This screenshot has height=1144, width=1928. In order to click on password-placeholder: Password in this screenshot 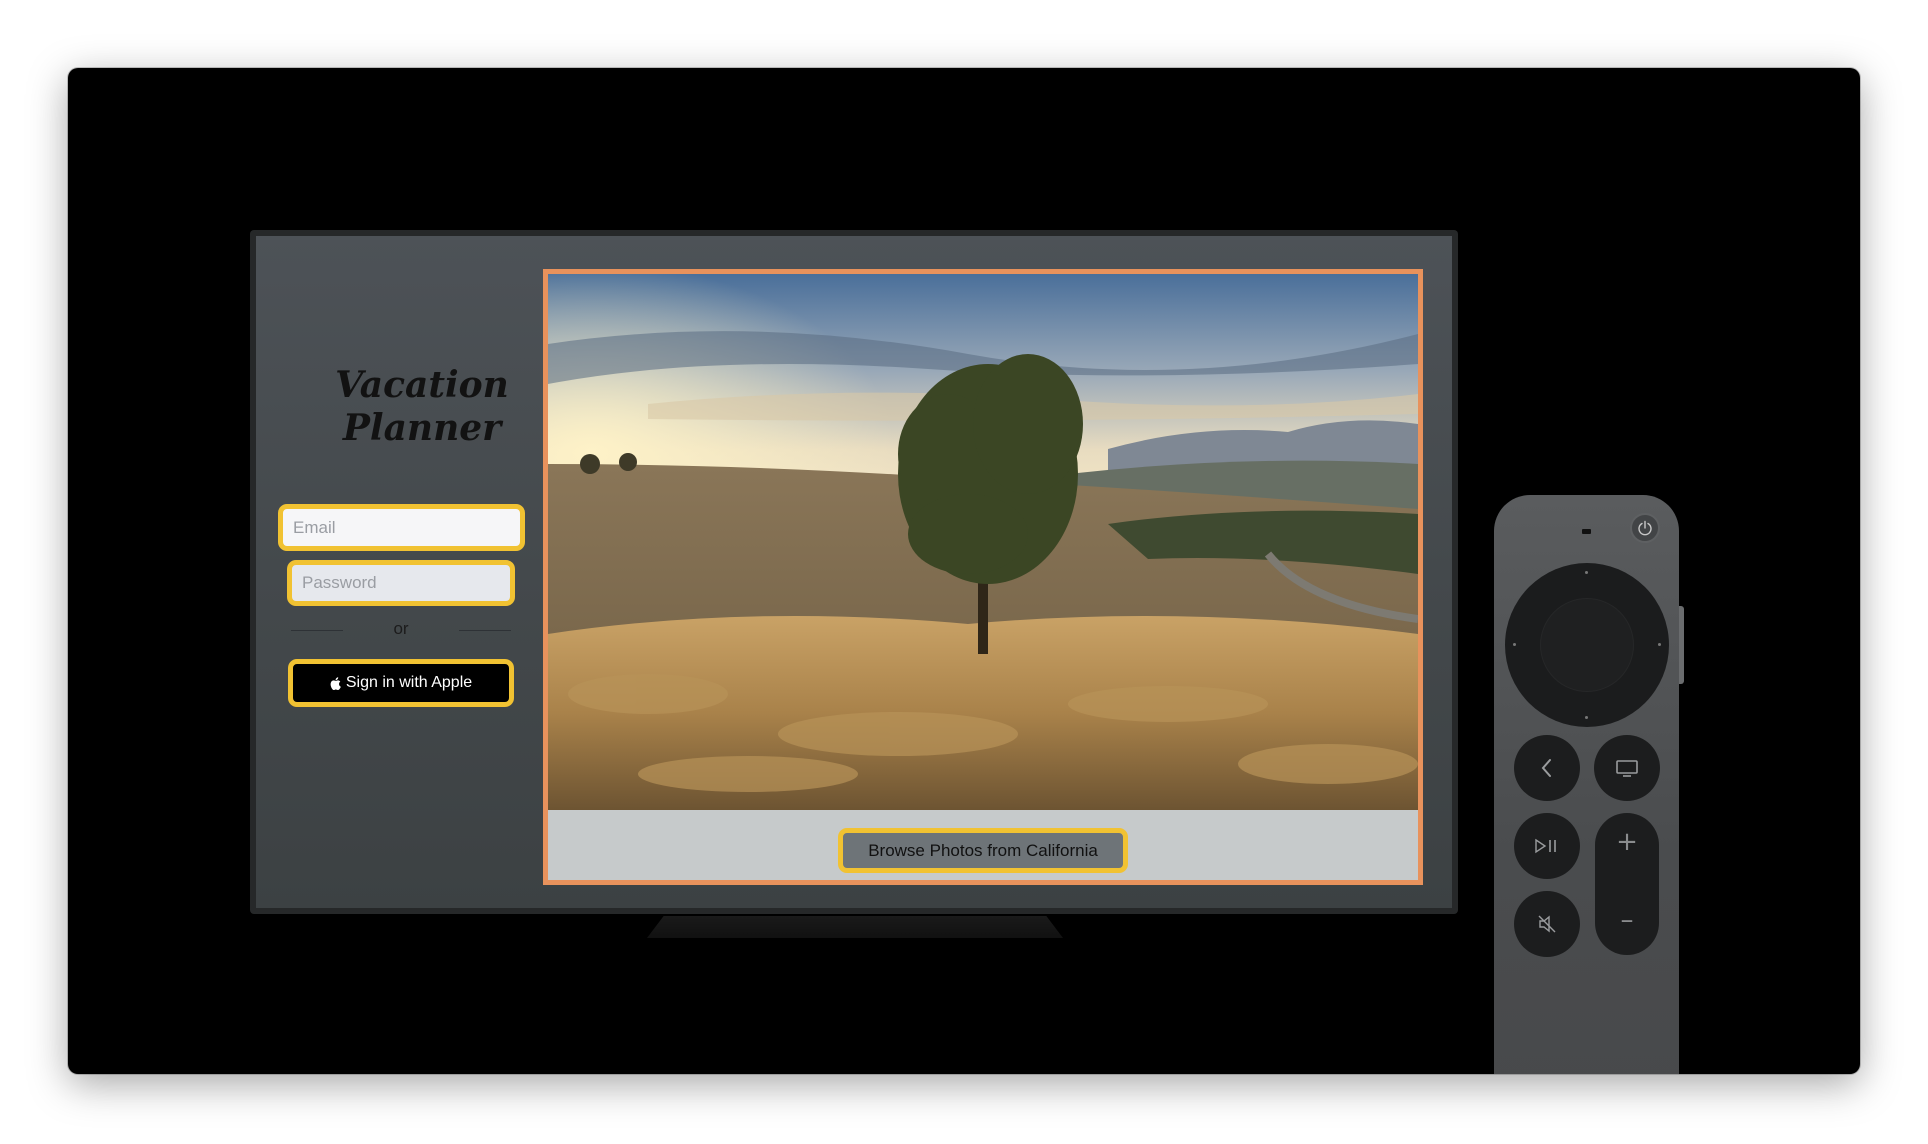, I will do `click(339, 582)`.